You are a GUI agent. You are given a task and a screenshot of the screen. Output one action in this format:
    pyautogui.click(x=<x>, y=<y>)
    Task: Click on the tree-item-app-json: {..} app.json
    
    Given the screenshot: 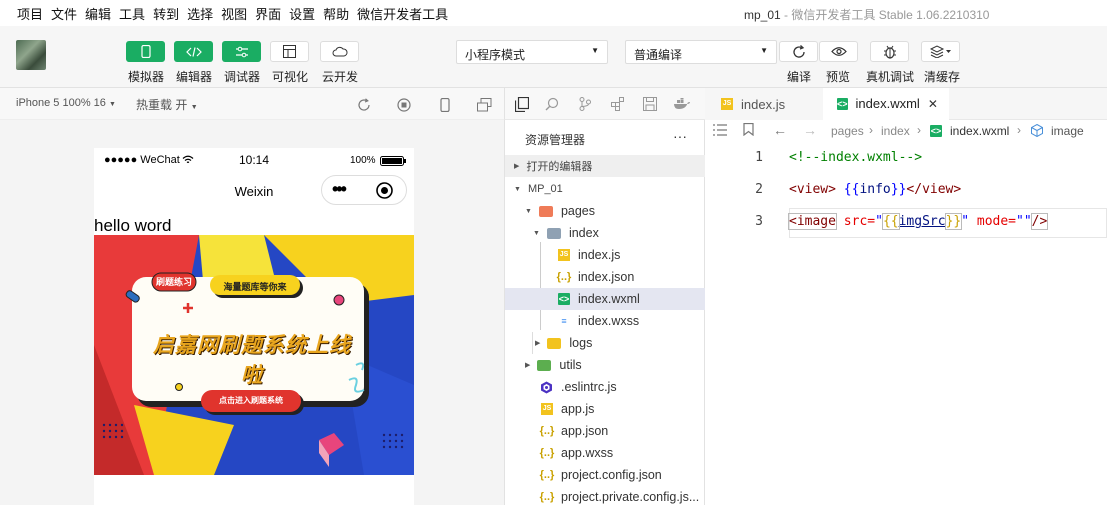 What is the action you would take?
    pyautogui.click(x=605, y=431)
    